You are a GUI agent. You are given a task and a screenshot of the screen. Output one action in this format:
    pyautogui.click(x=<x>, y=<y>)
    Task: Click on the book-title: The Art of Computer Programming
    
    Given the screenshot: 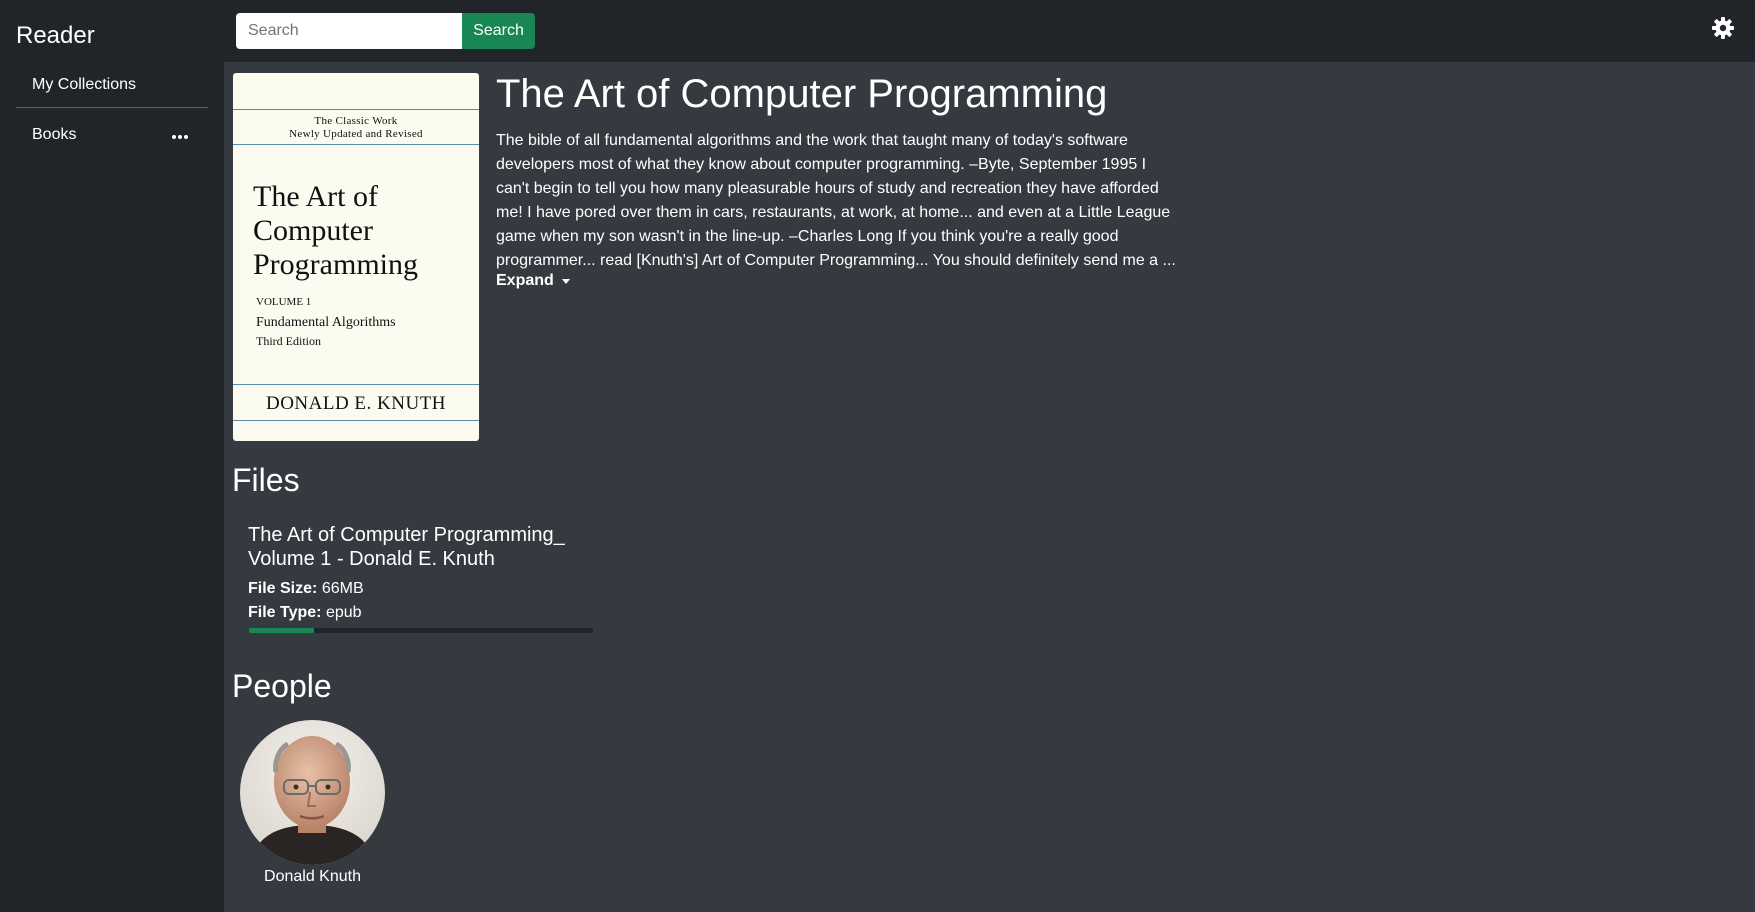 What is the action you would take?
    pyautogui.click(x=802, y=94)
    